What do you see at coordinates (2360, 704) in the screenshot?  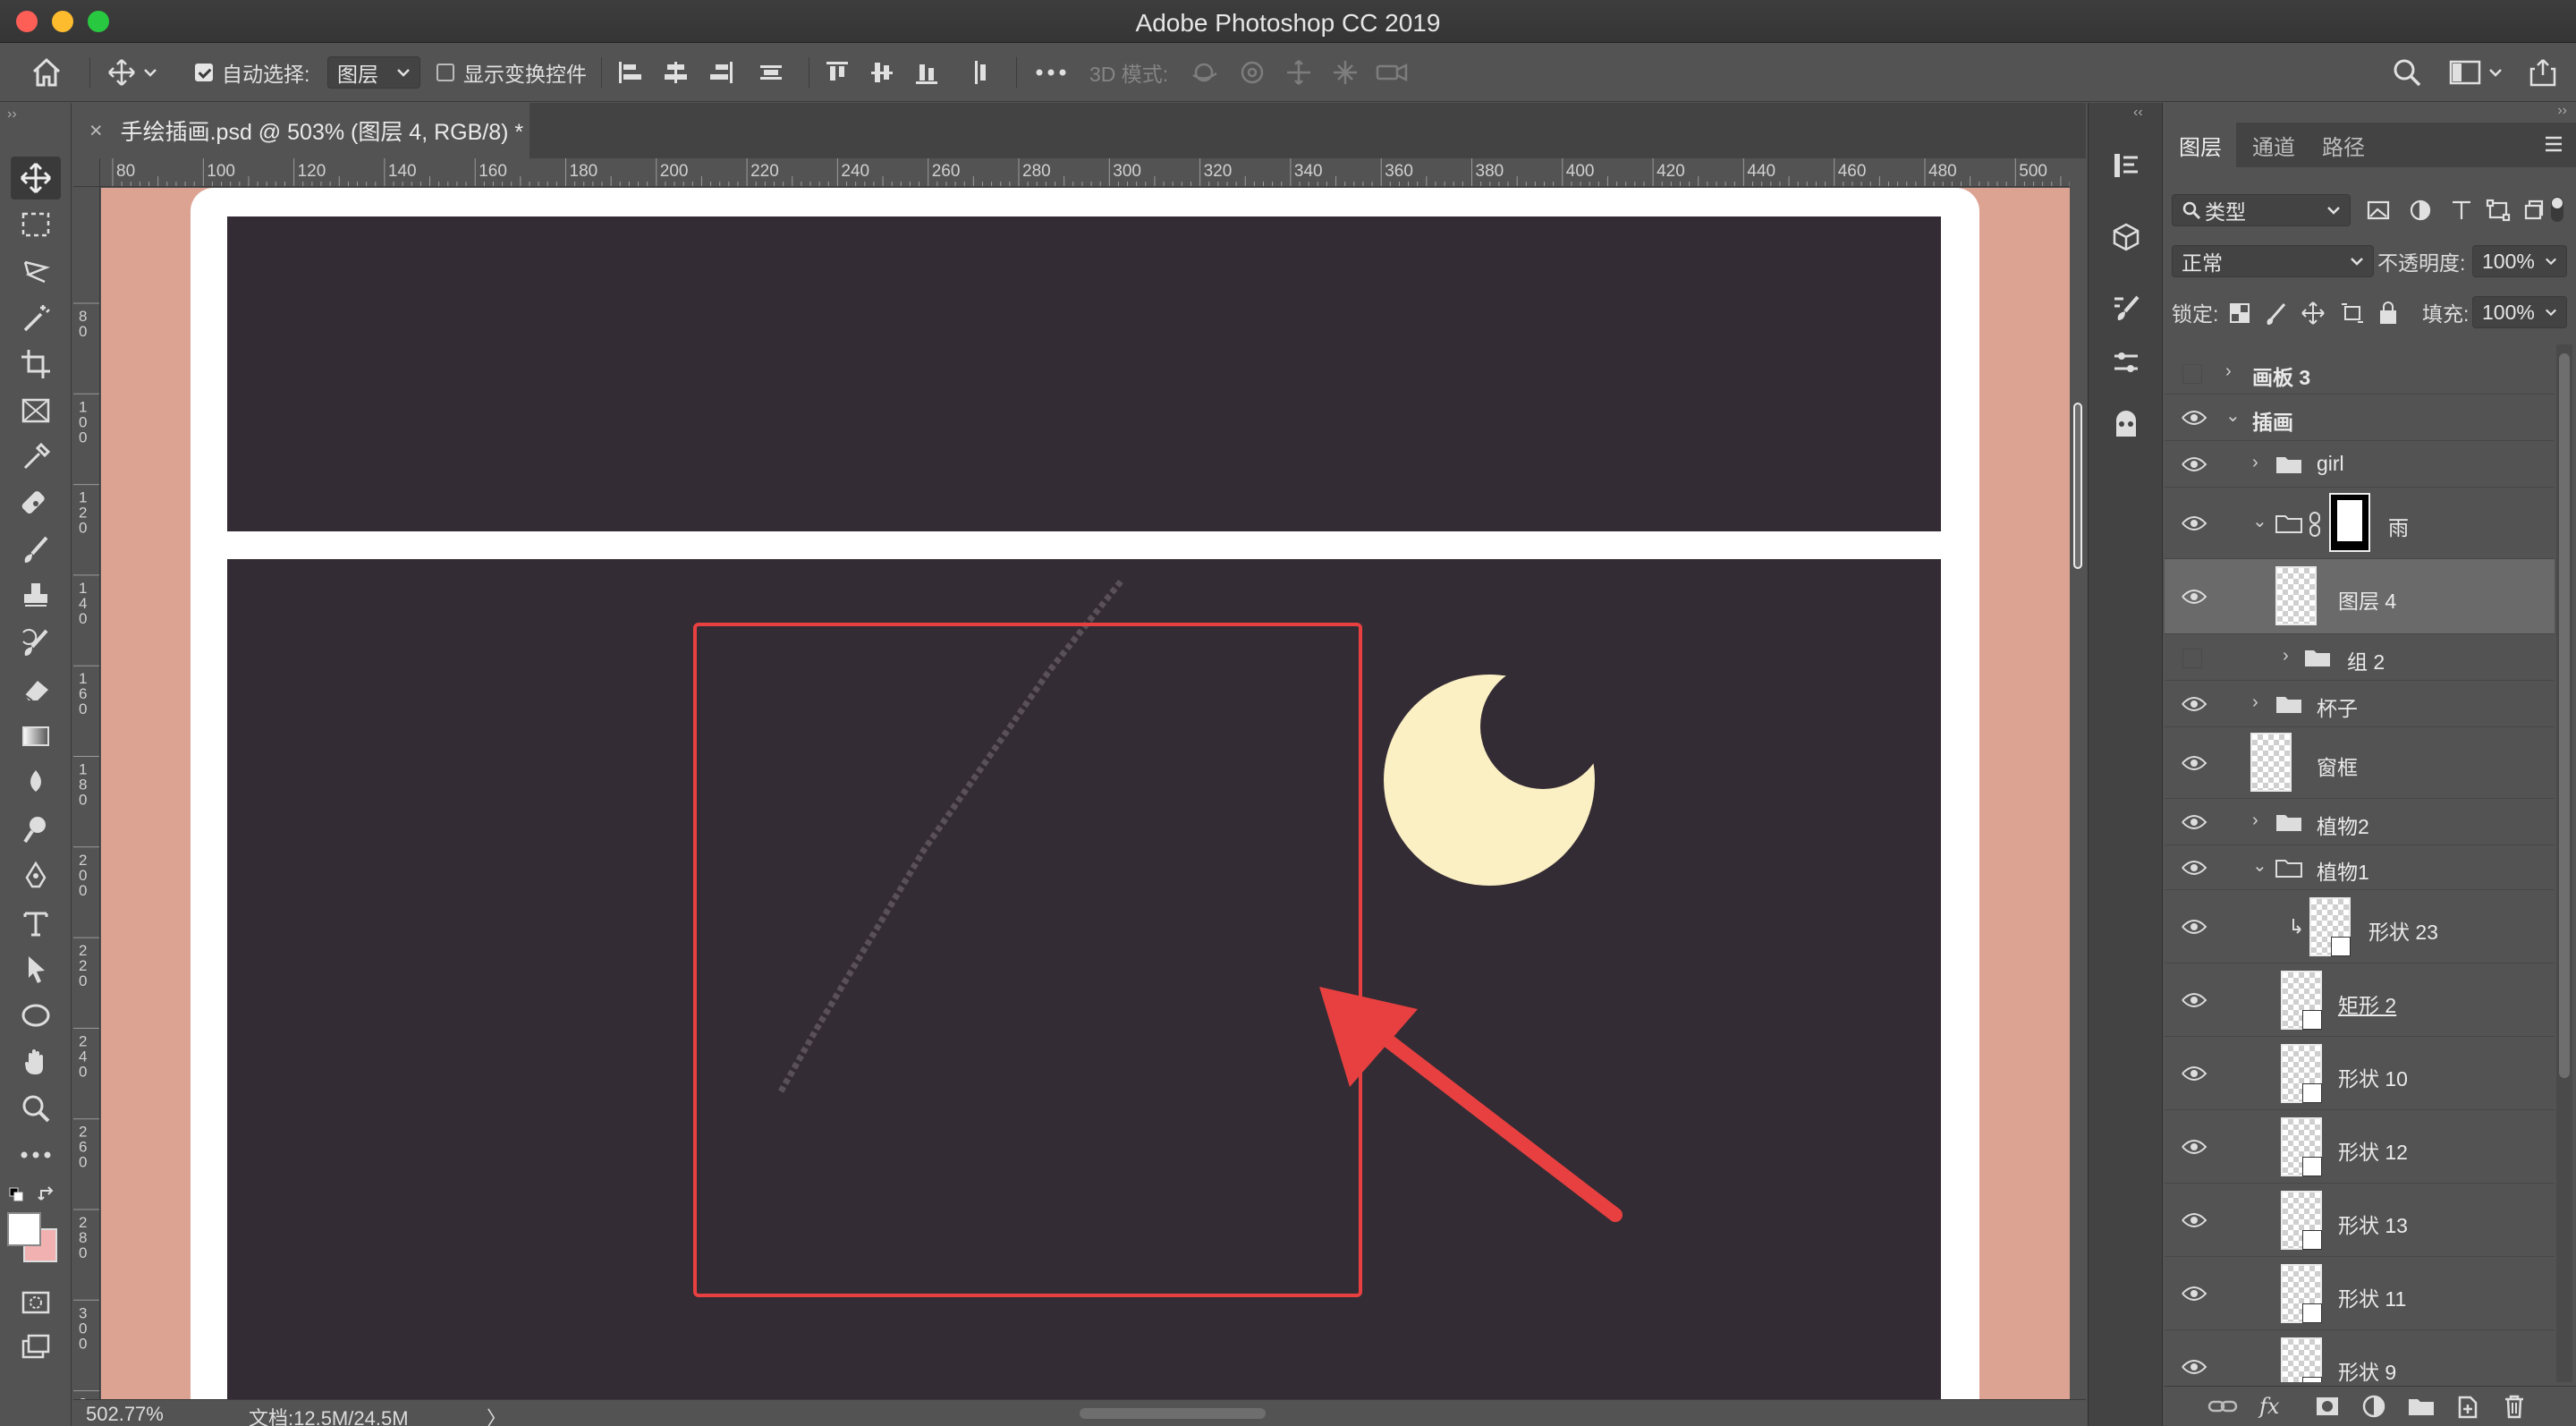 I see `layer-row: › 杯子` at bounding box center [2360, 704].